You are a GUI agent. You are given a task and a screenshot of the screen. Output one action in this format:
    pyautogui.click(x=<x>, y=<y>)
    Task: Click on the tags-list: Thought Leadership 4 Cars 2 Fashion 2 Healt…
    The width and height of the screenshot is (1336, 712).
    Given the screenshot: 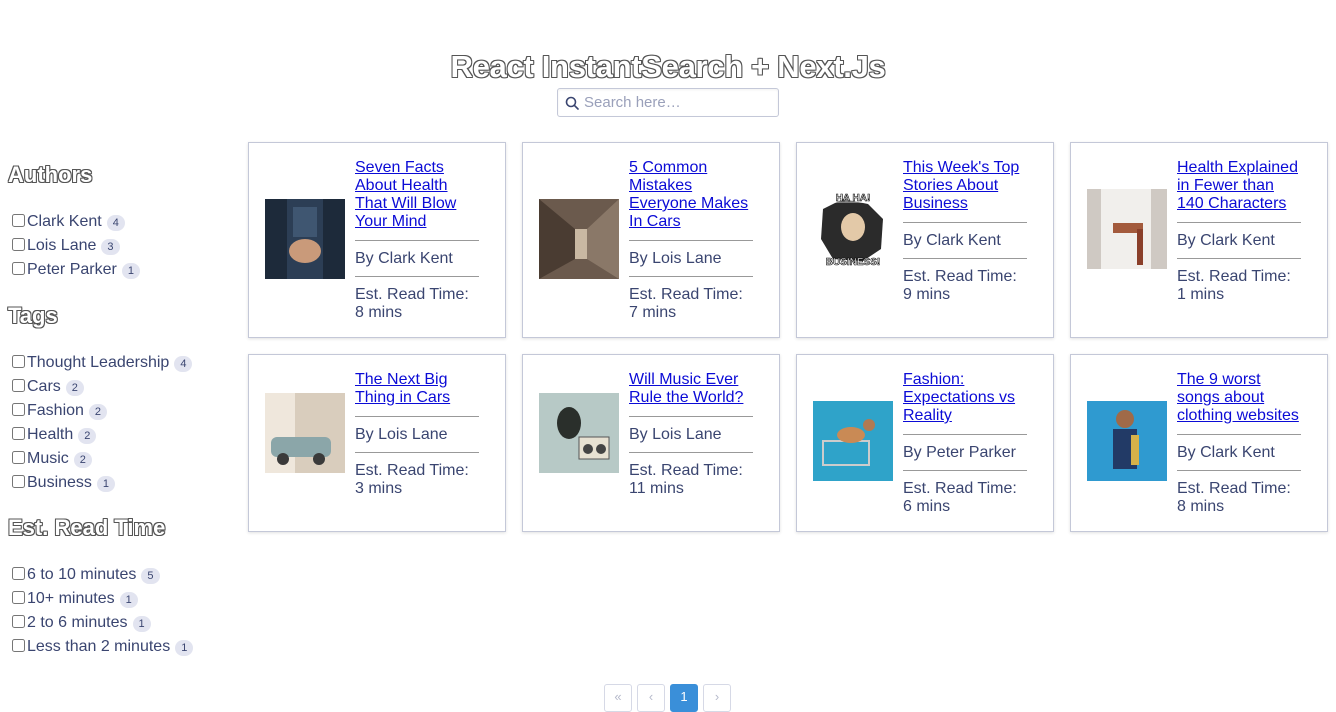 What is the action you would take?
    pyautogui.click(x=100, y=423)
    